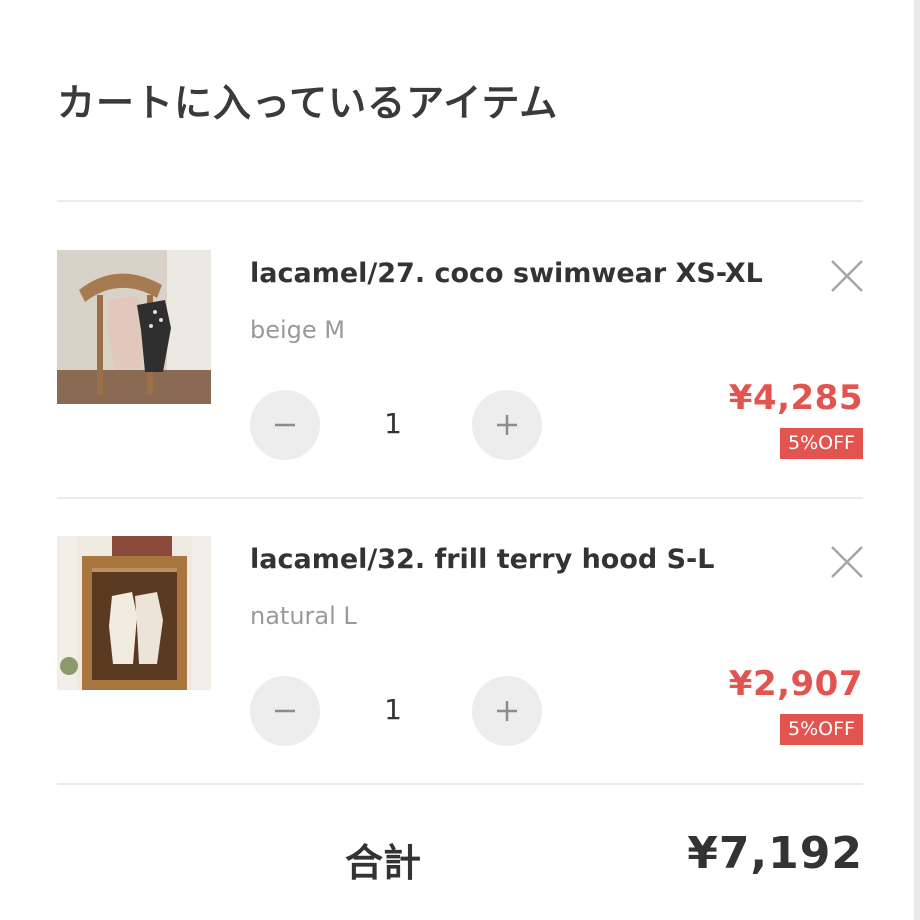  What do you see at coordinates (303, 616) in the screenshot?
I see `item-variant: natural L` at bounding box center [303, 616].